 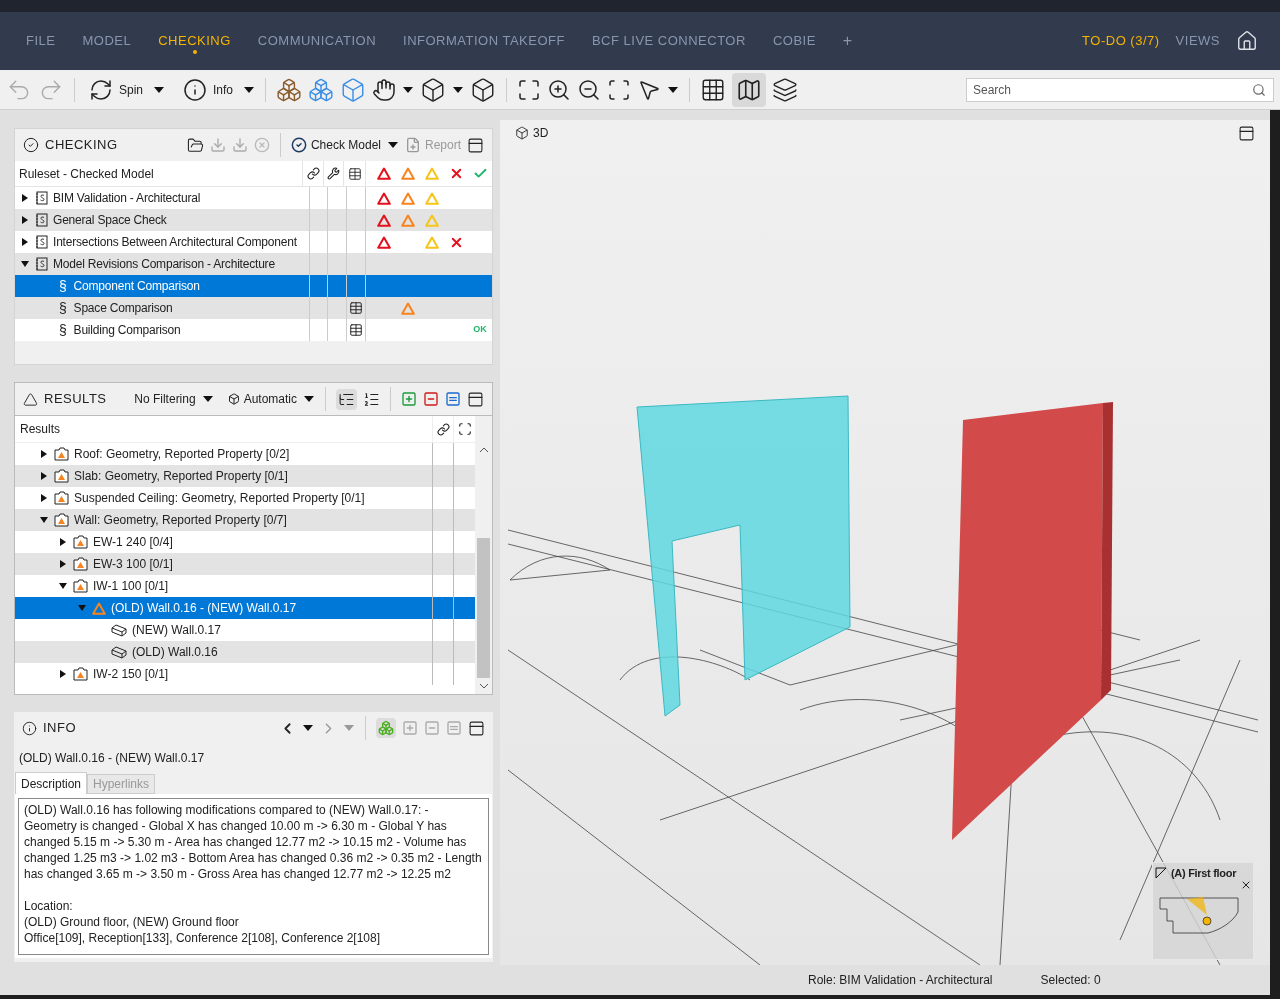 I want to click on result-row: Slab: Geometry, Reported Property [0/1], so click(x=245, y=476).